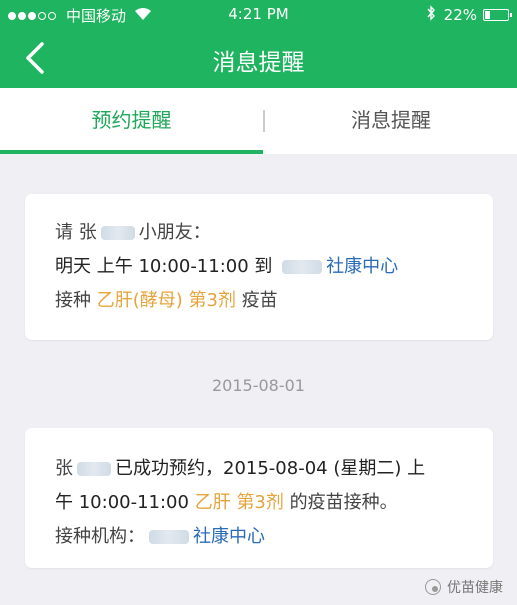  I want to click on status-right: 22%, so click(469, 15).